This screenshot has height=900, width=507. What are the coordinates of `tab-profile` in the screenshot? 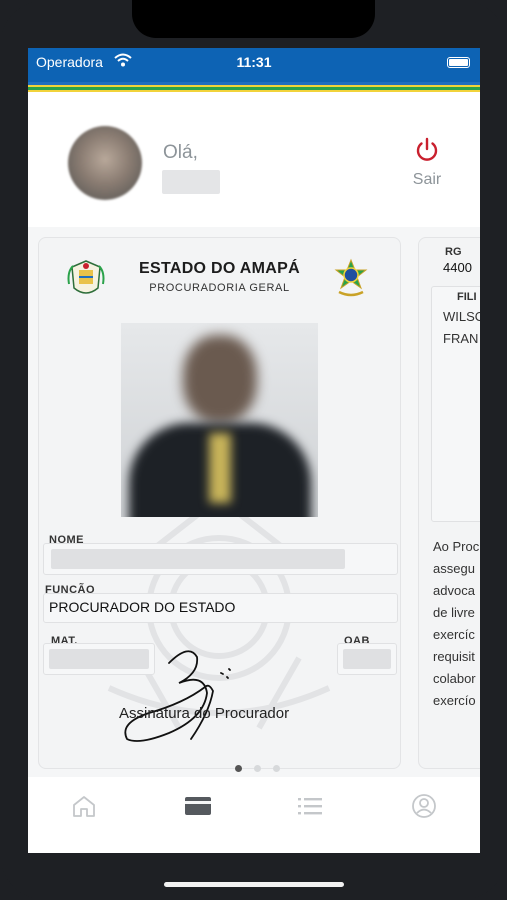 It's located at (424, 806).